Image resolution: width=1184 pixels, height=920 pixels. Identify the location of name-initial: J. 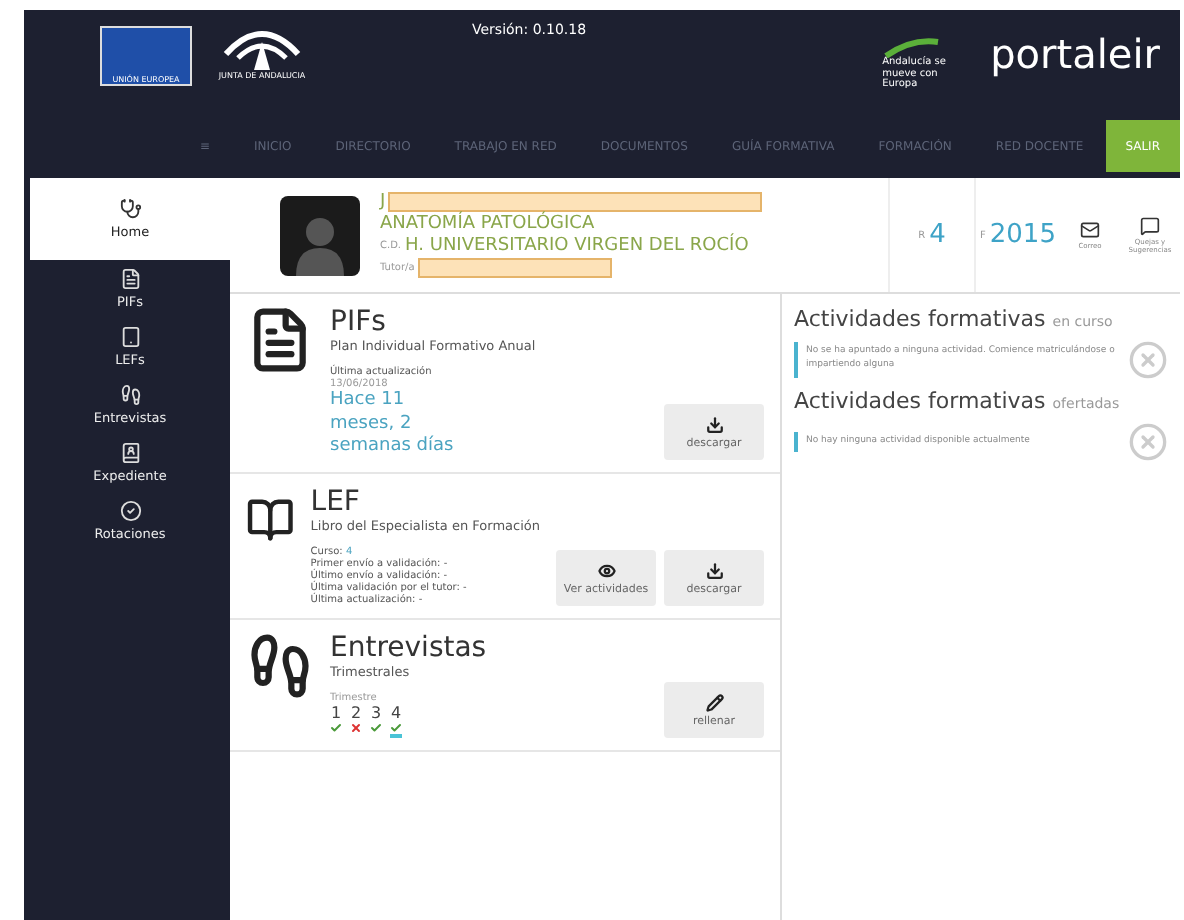
(383, 202).